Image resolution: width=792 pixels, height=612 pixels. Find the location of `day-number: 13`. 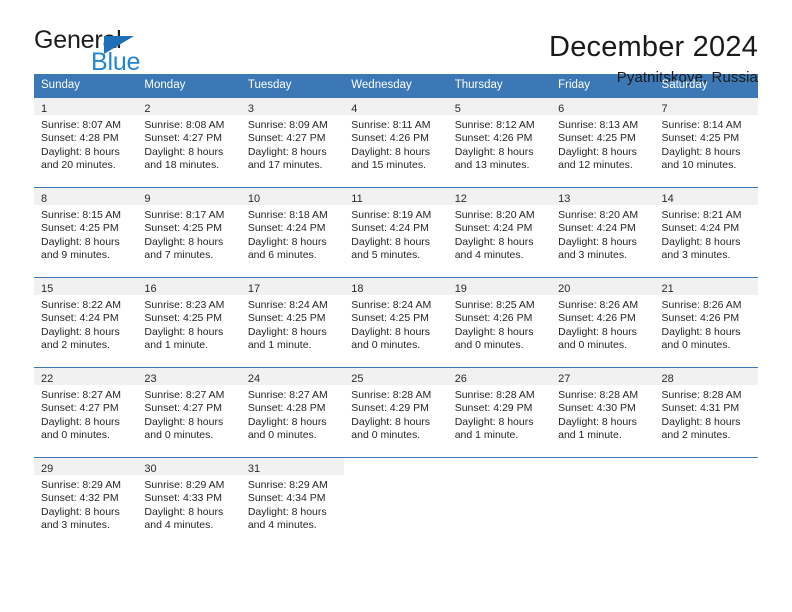

day-number: 13 is located at coordinates (564, 199).